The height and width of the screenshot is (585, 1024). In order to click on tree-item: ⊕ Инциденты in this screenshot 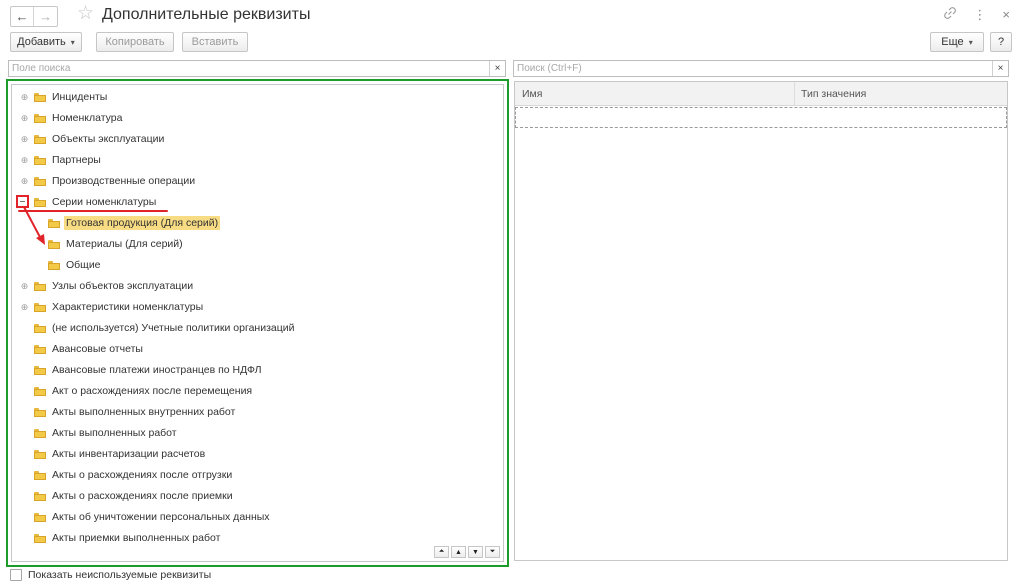, I will do `click(257, 97)`.